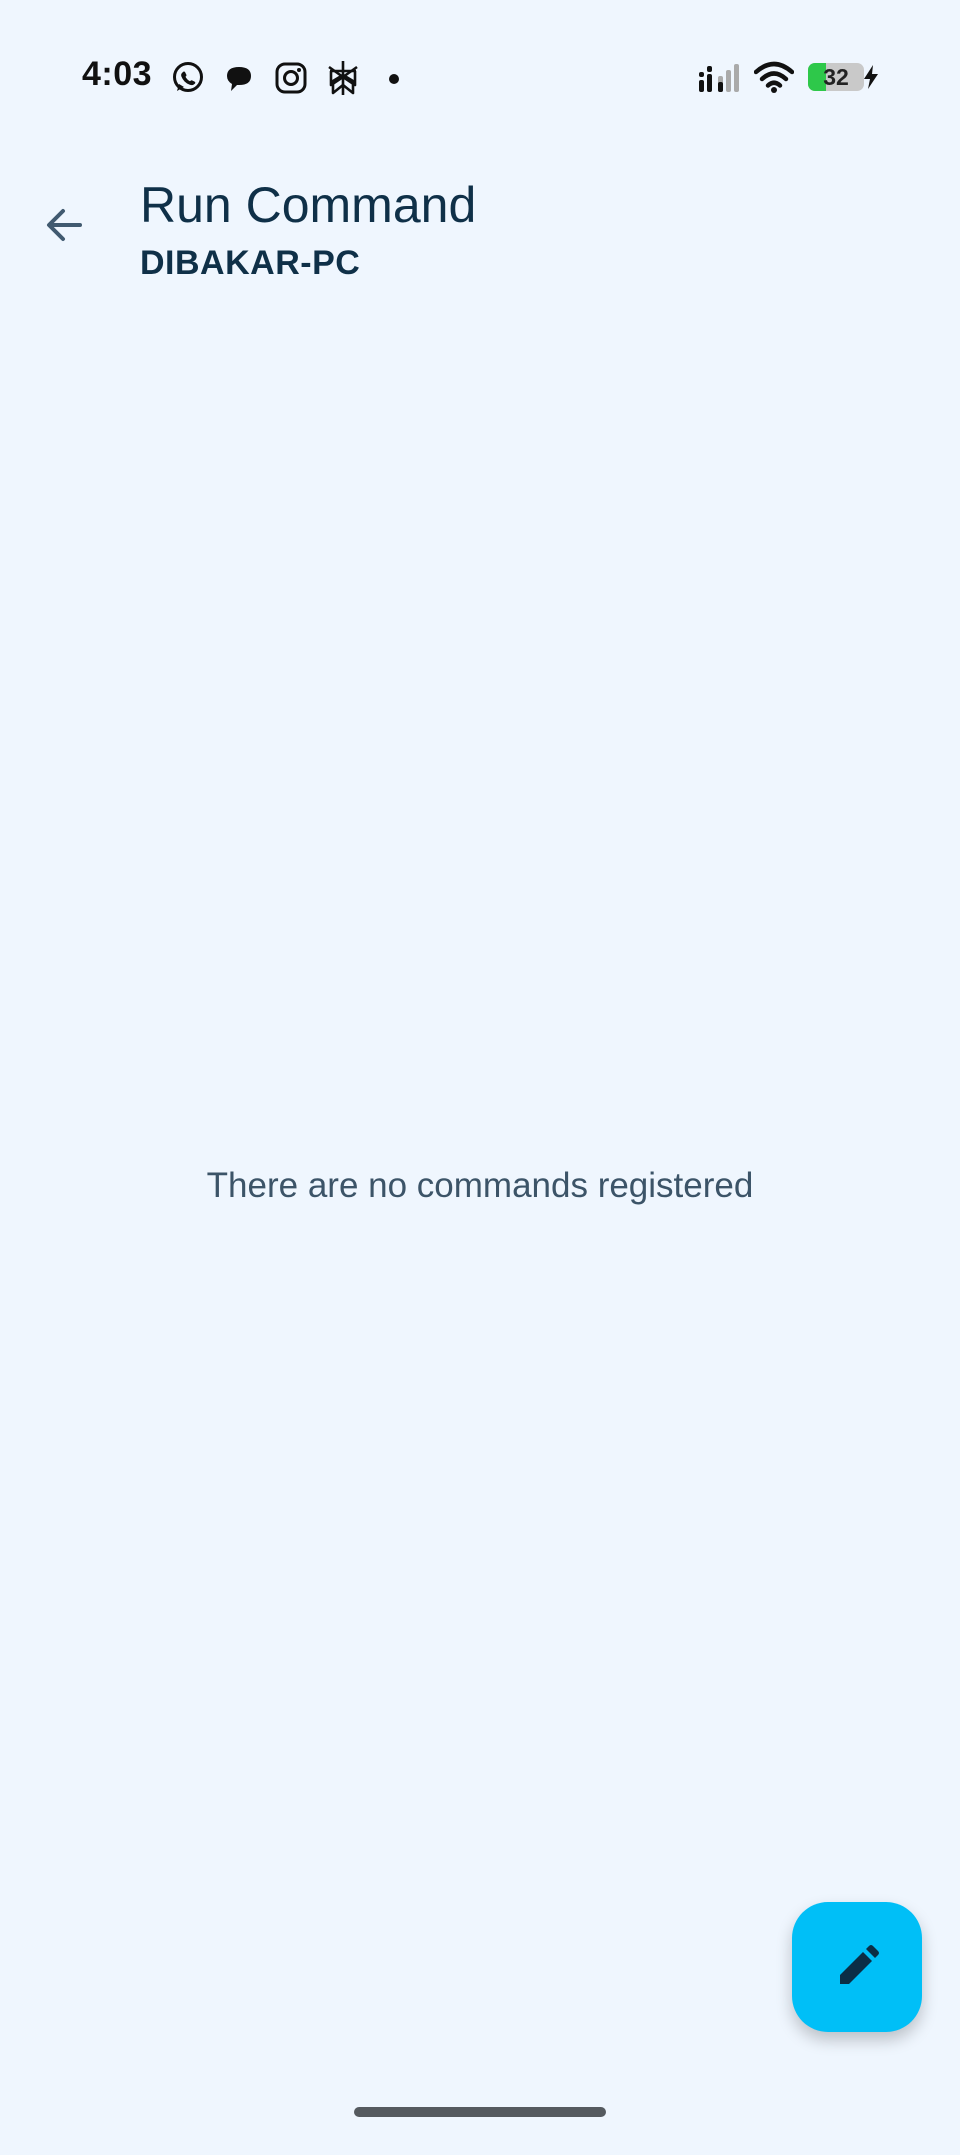  I want to click on more-notifications-dot-icon, so click(394, 81).